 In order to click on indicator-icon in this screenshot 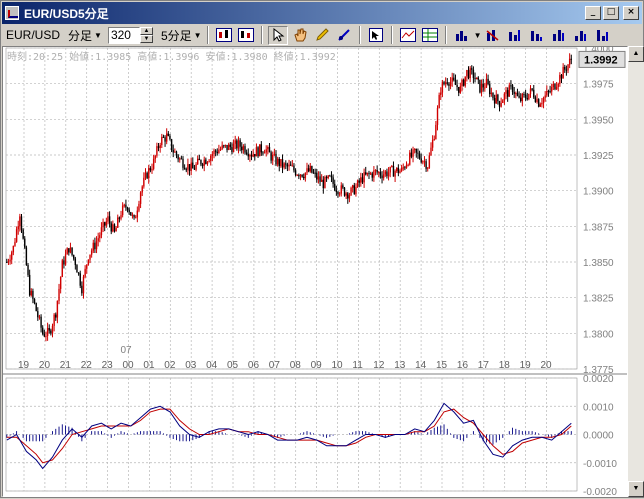, I will do `click(493, 35)`.